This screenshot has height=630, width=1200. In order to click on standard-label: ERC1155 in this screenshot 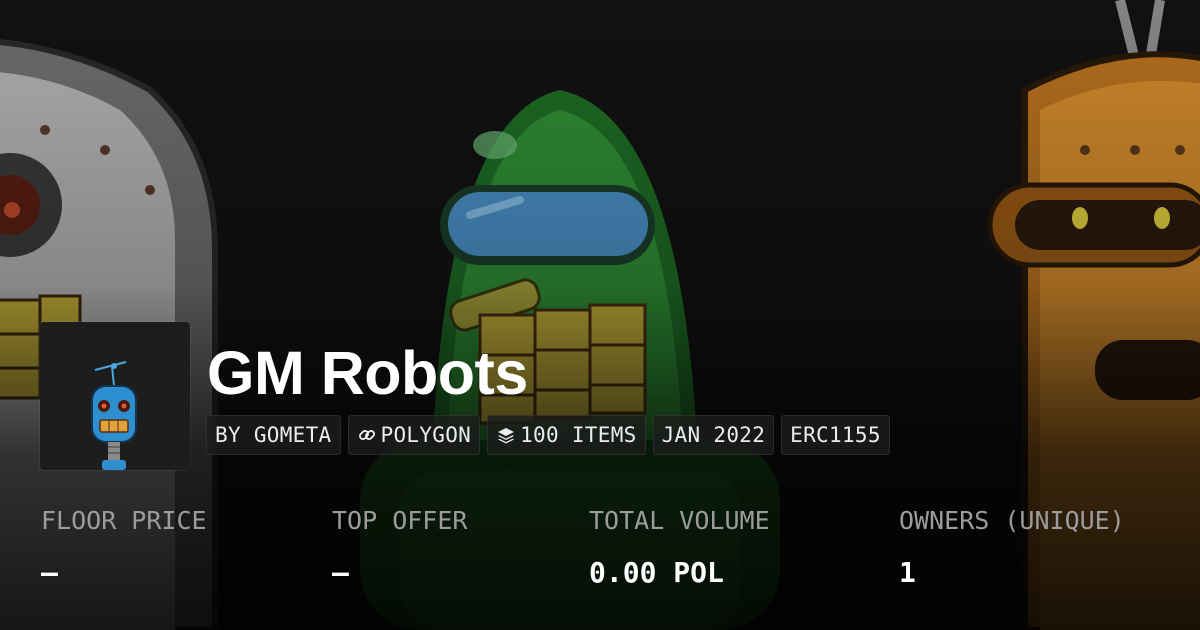, I will do `click(835, 435)`.